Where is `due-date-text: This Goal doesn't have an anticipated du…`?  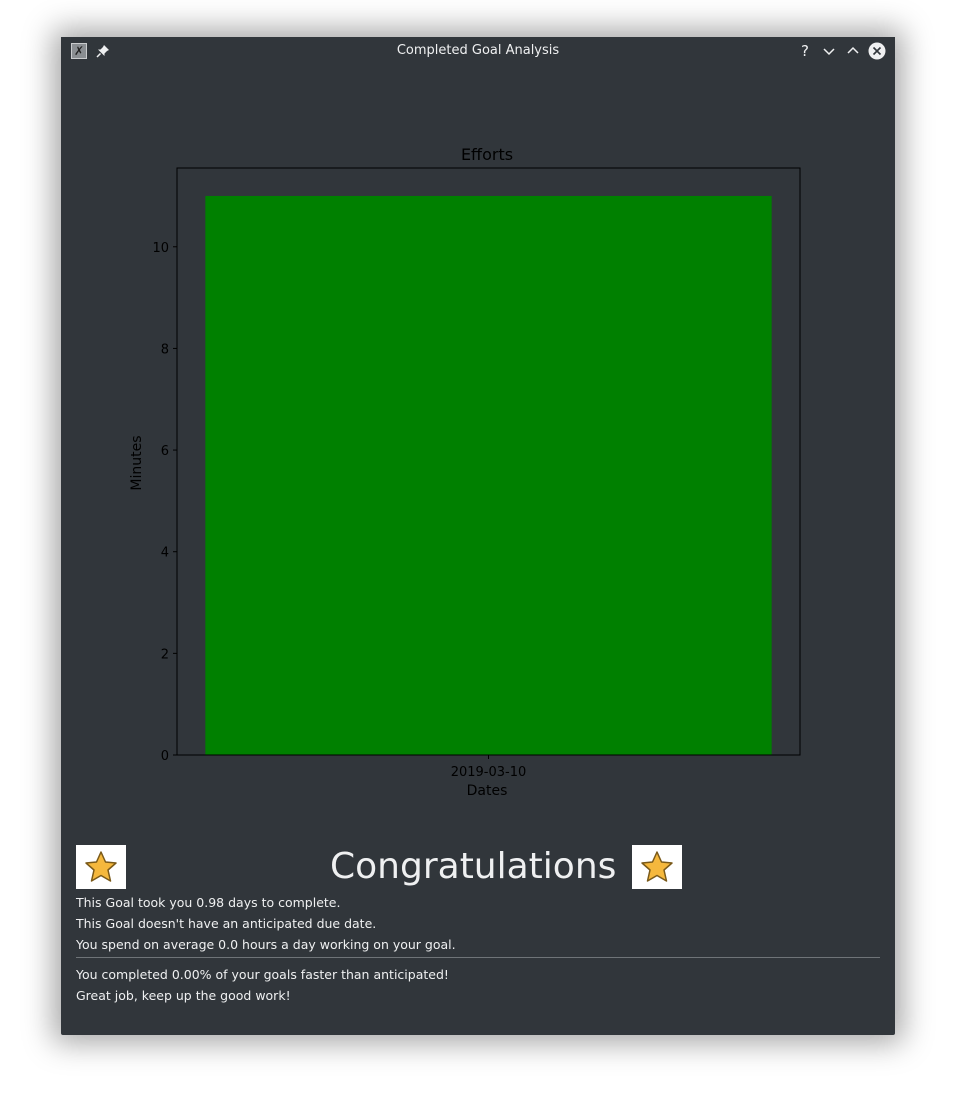 due-date-text: This Goal doesn't have an anticipated du… is located at coordinates (226, 923).